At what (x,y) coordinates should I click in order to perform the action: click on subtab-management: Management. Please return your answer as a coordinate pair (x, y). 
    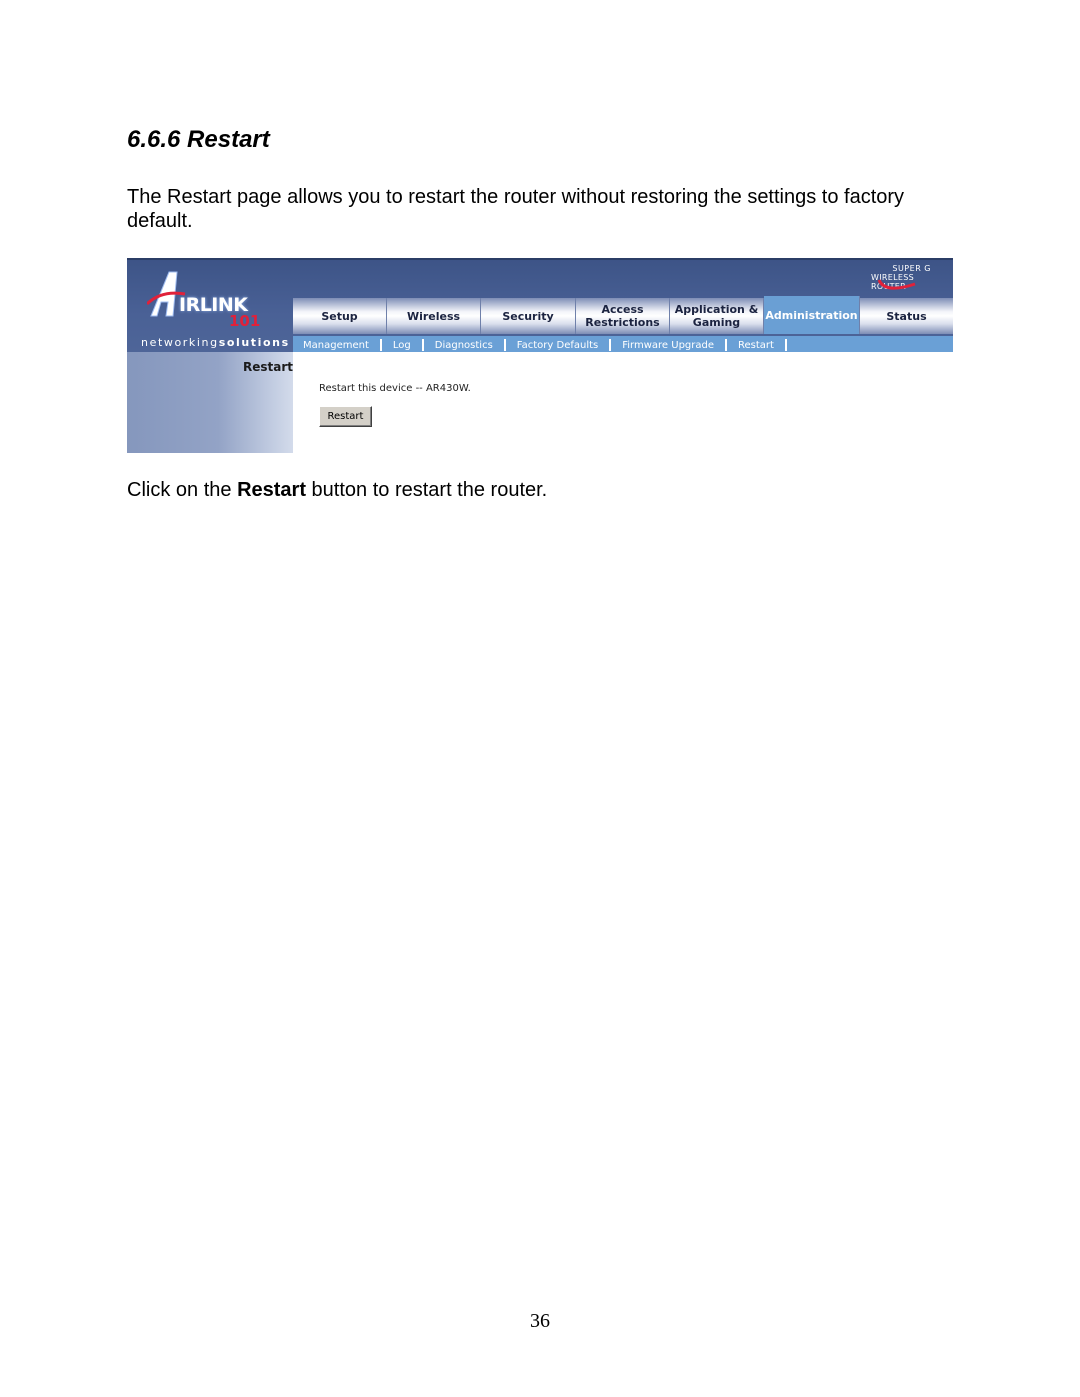
    Looking at the image, I should click on (336, 345).